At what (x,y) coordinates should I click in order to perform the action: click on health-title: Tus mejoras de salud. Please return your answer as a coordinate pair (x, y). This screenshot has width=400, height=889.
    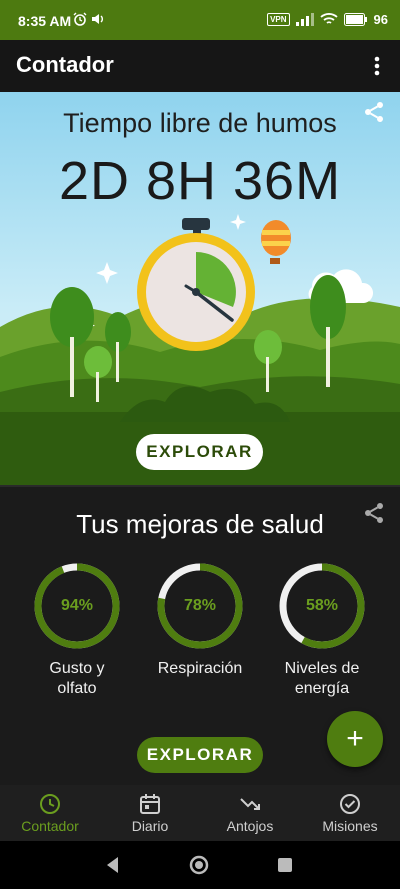
    Looking at the image, I should click on (200, 524).